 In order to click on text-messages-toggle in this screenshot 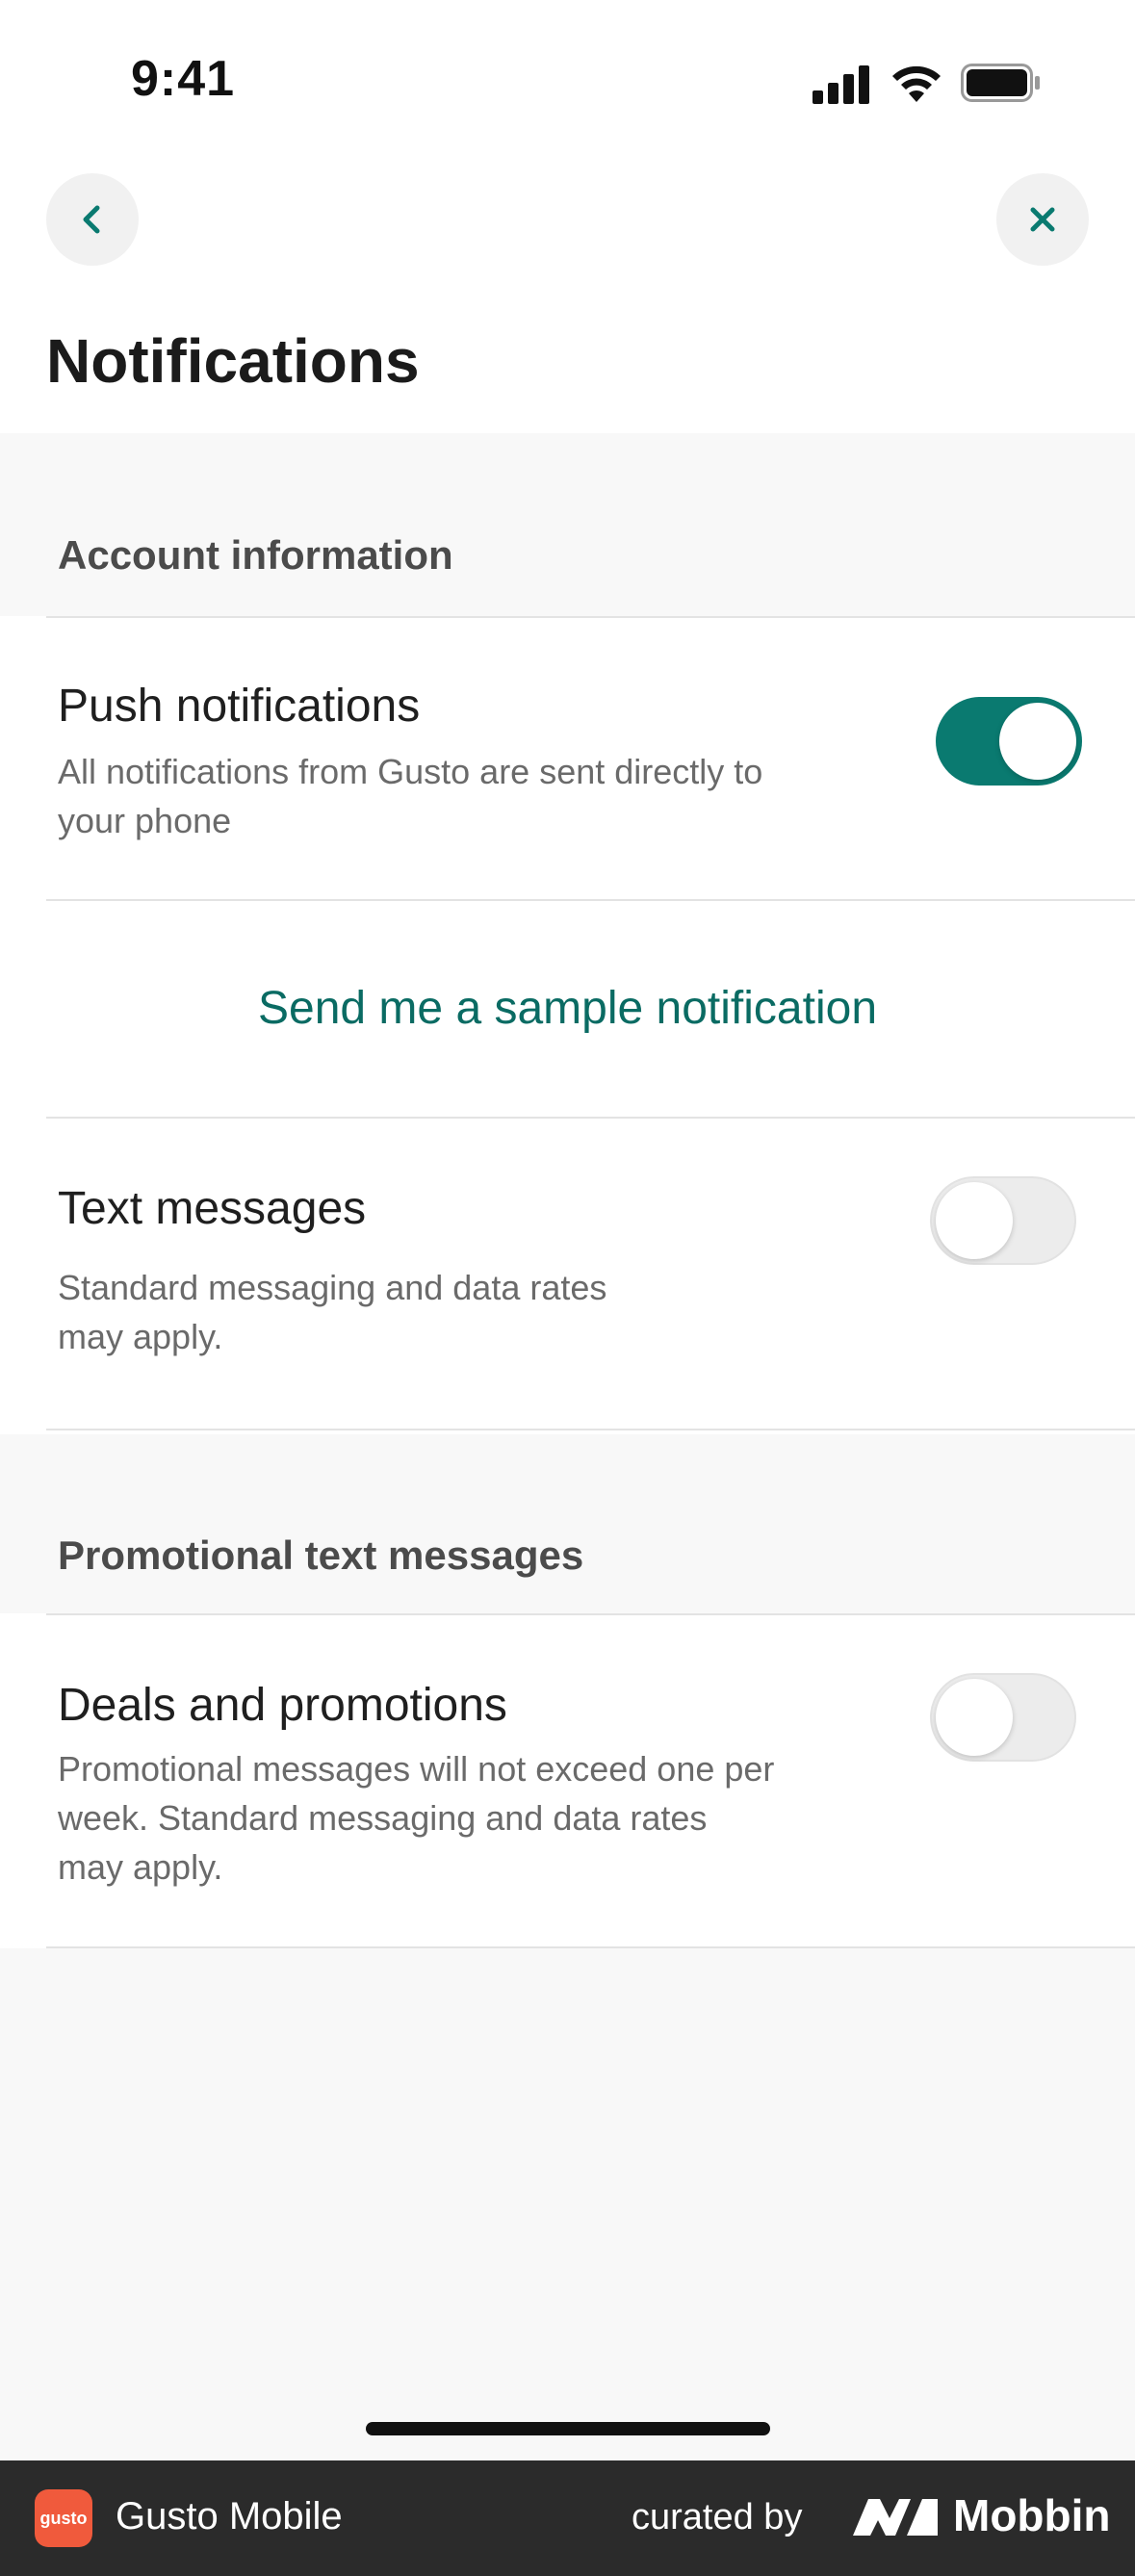, I will do `click(1003, 1221)`.